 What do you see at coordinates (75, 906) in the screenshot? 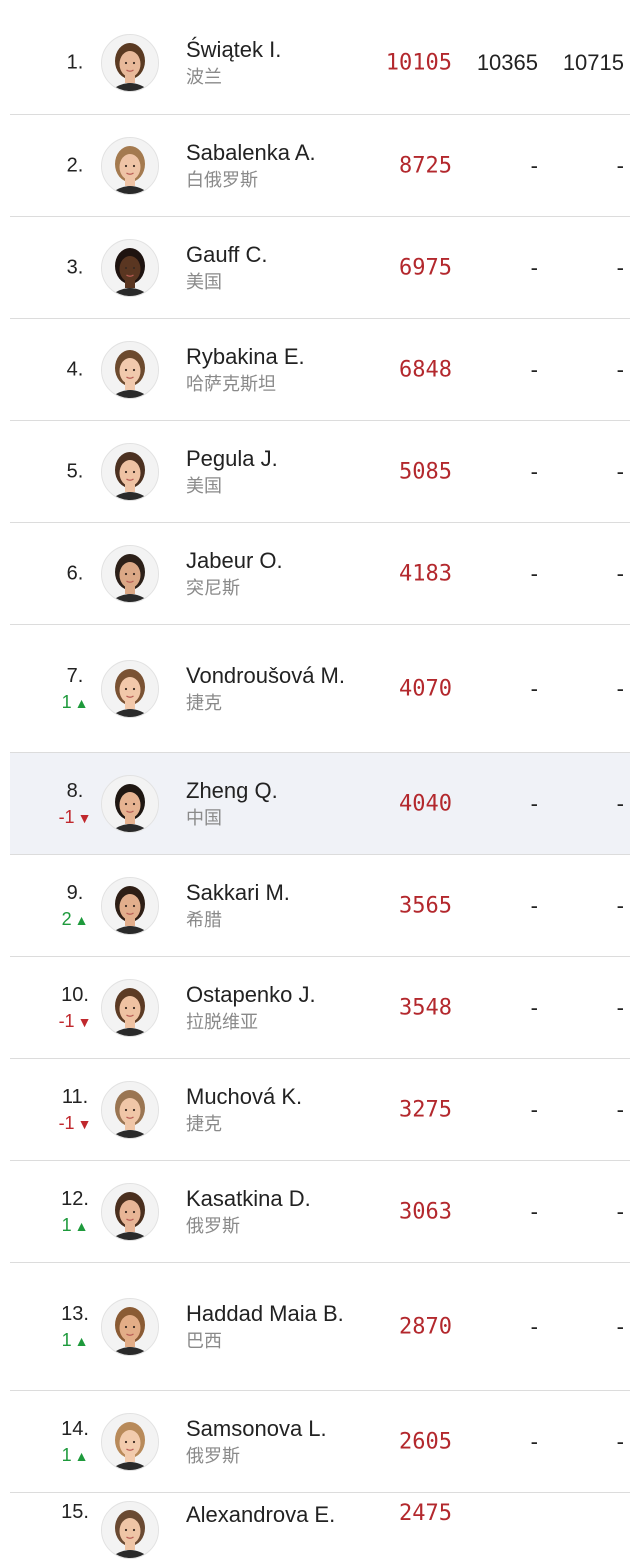
I see `rank-block: 9. 2 ▲` at bounding box center [75, 906].